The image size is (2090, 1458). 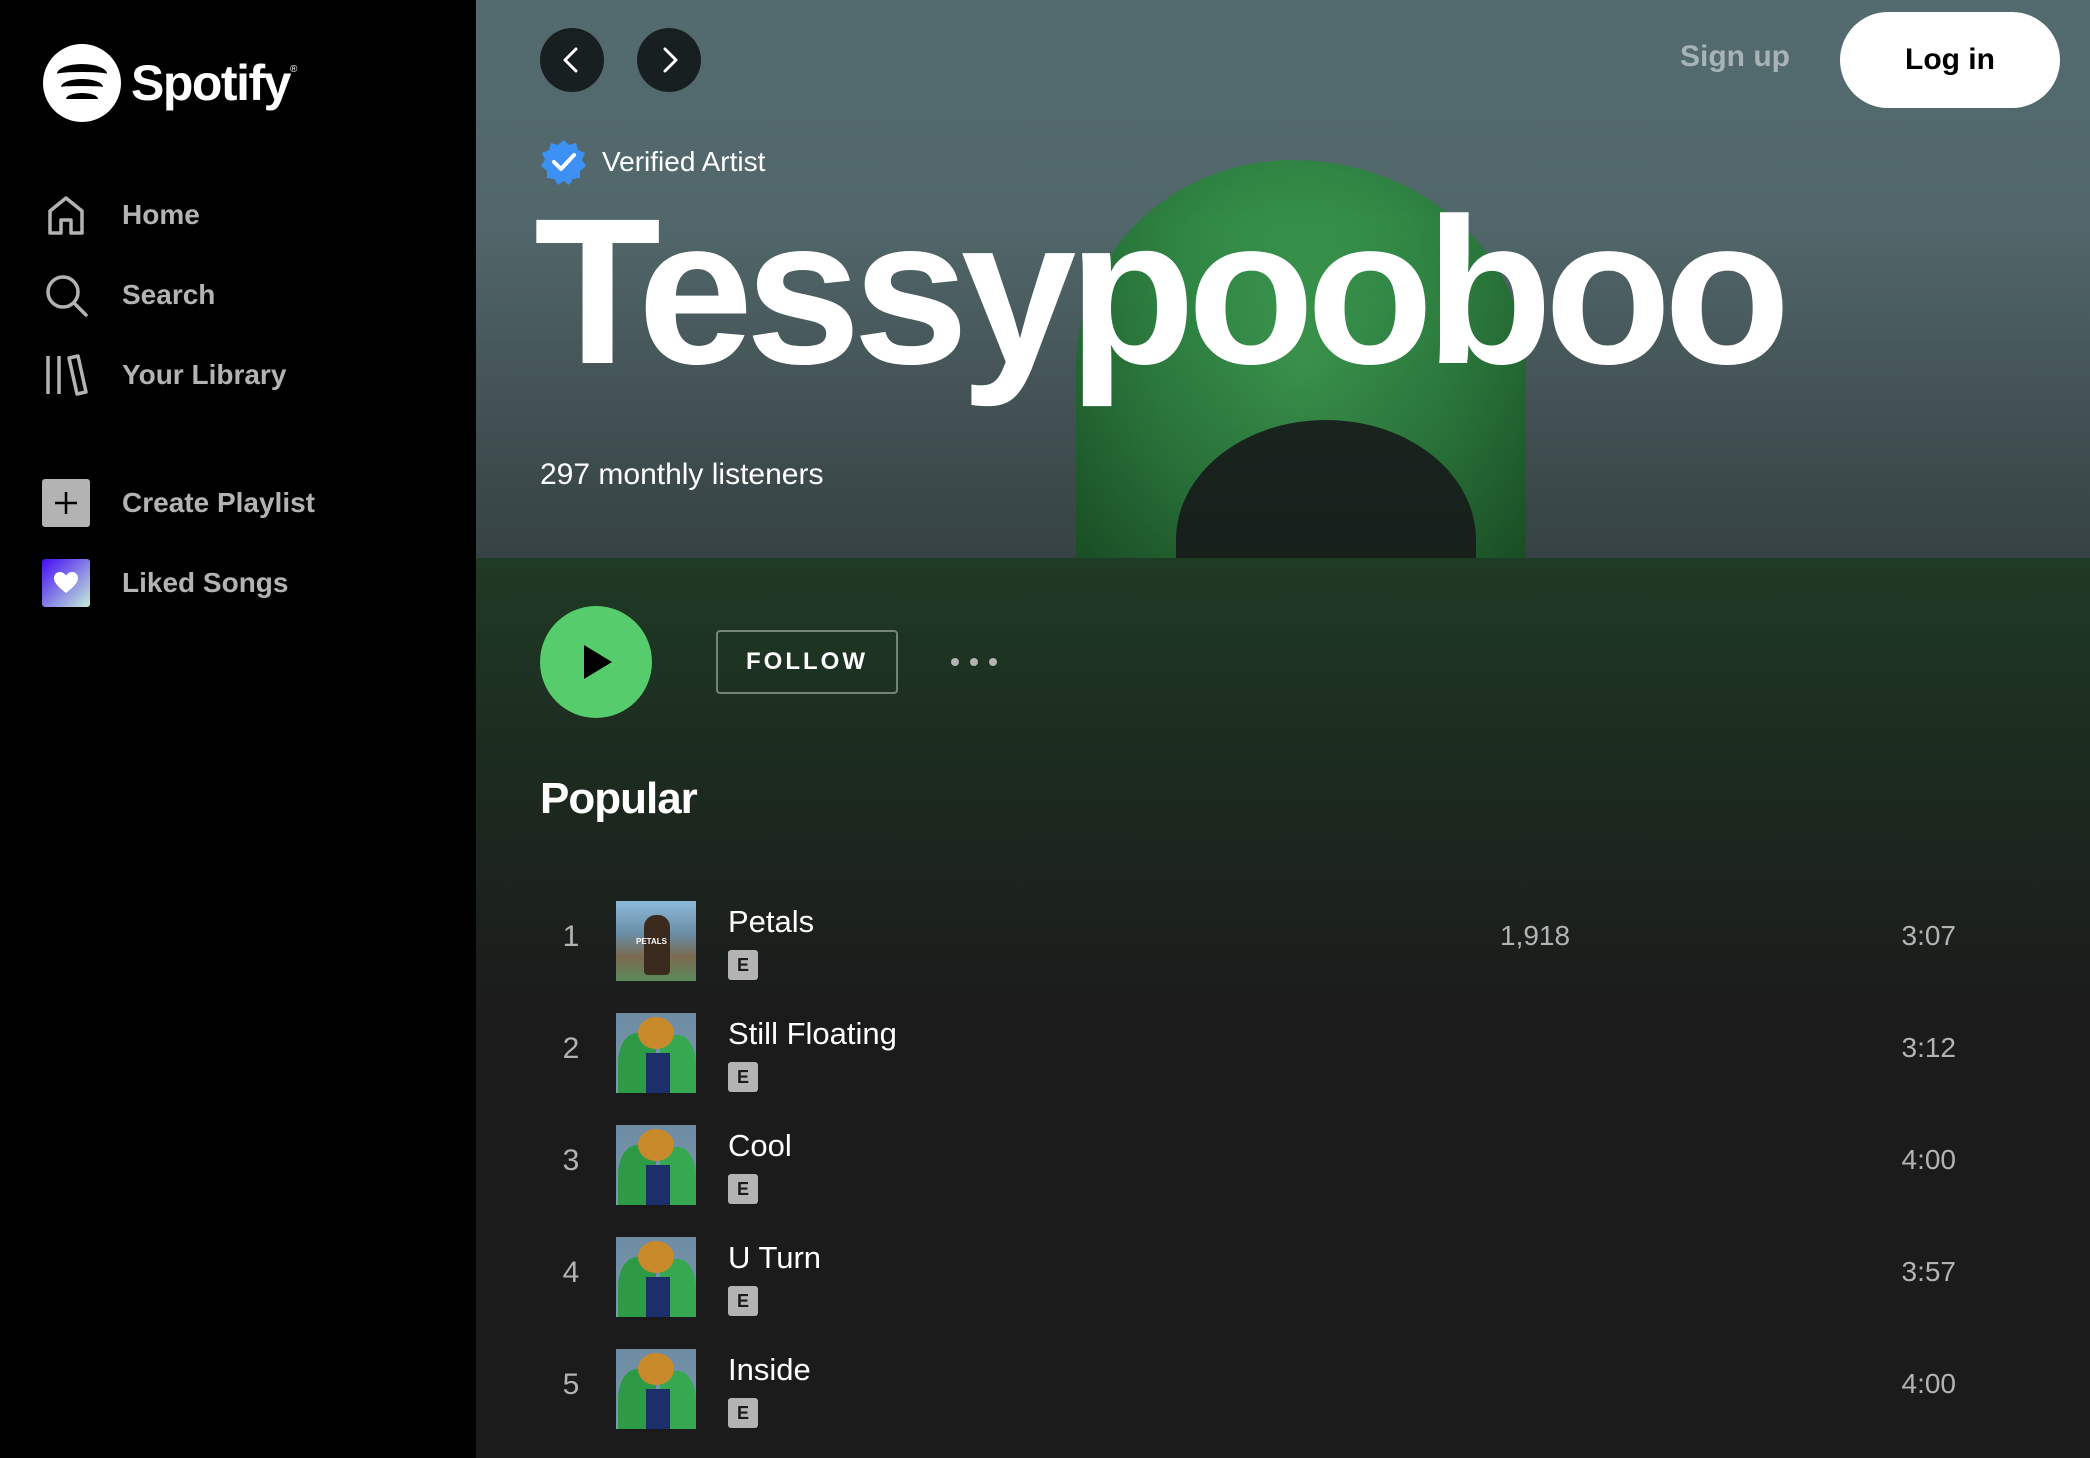 I want to click on track-row: 2 Still Floating E 3:12, so click(x=1260, y=1054).